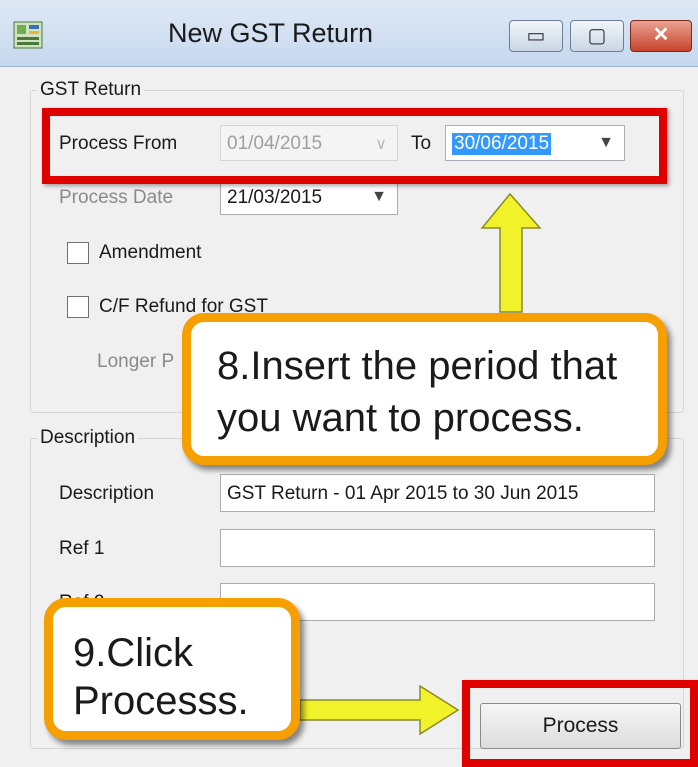  I want to click on minimize-button: ▭, so click(536, 36).